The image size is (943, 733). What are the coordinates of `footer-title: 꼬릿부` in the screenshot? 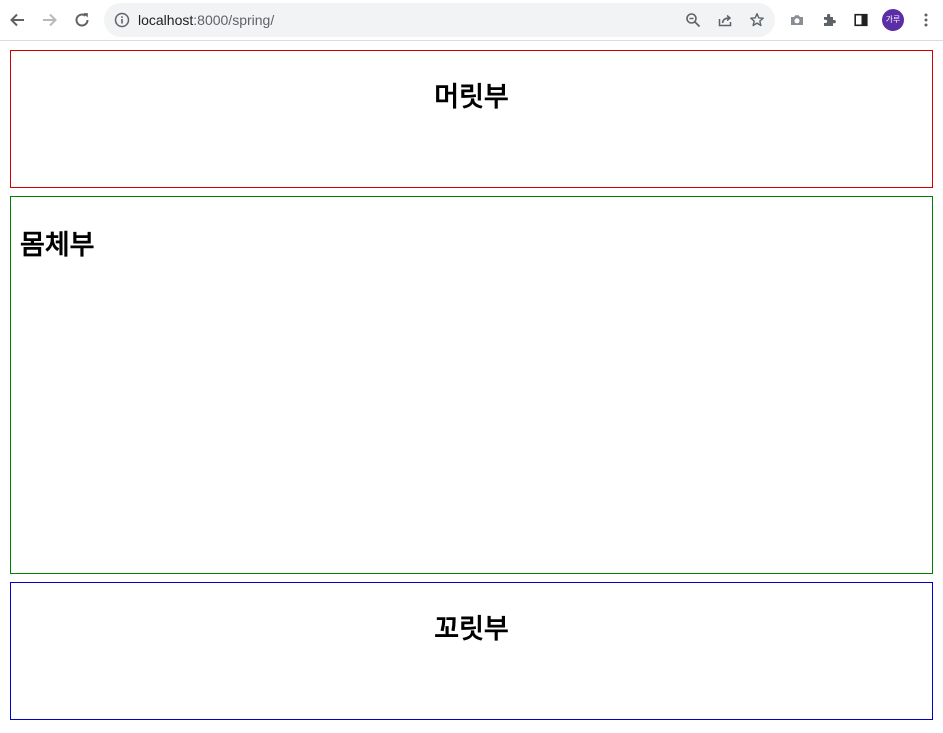 It's located at (471, 629).